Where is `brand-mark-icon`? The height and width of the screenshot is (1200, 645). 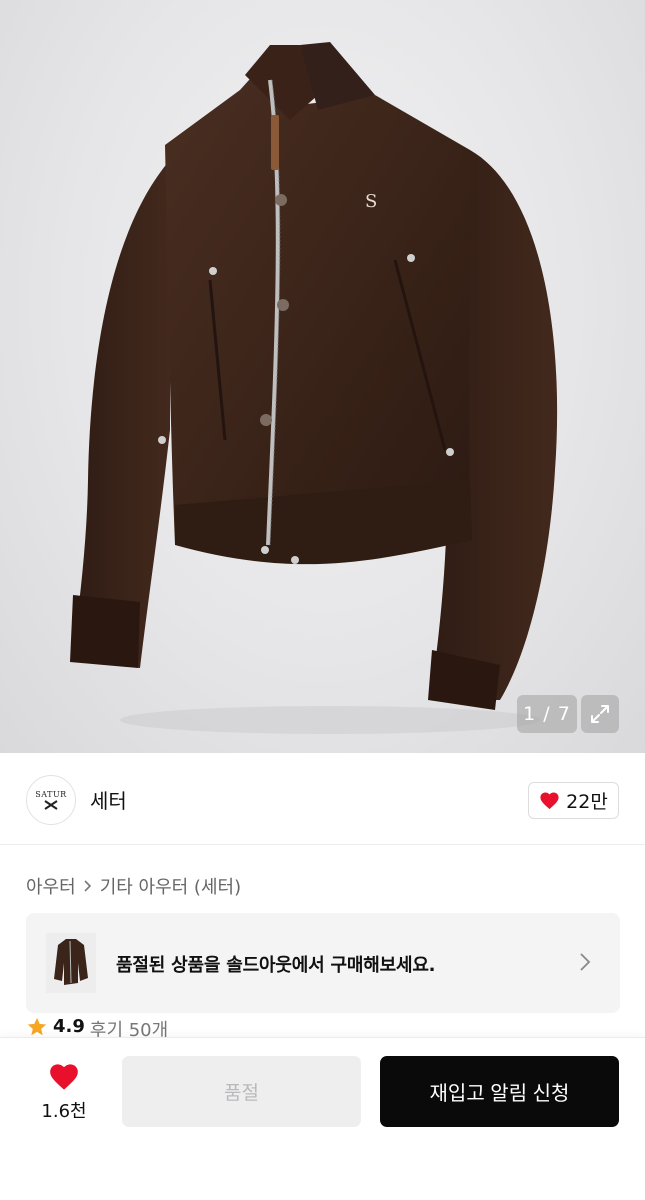 brand-mark-icon is located at coordinates (51, 804).